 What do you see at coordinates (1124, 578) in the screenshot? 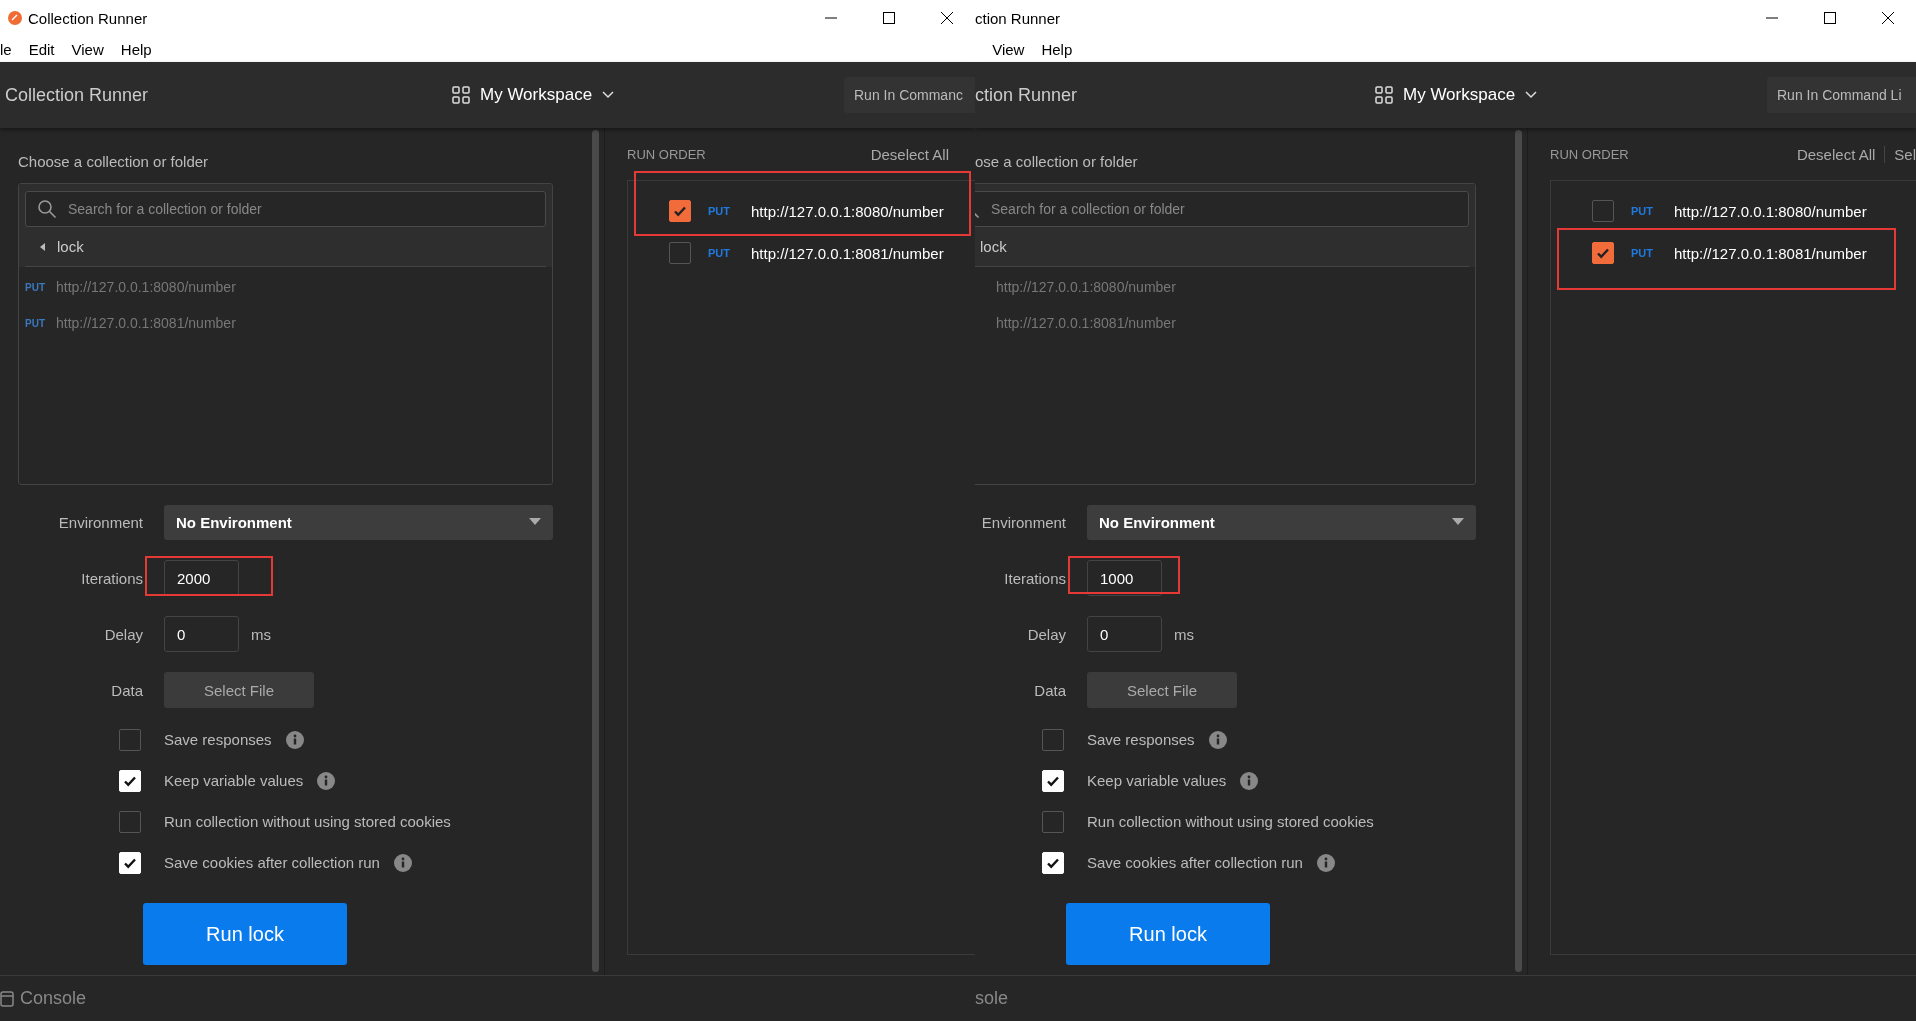
I see `iterations-field: 1000` at bounding box center [1124, 578].